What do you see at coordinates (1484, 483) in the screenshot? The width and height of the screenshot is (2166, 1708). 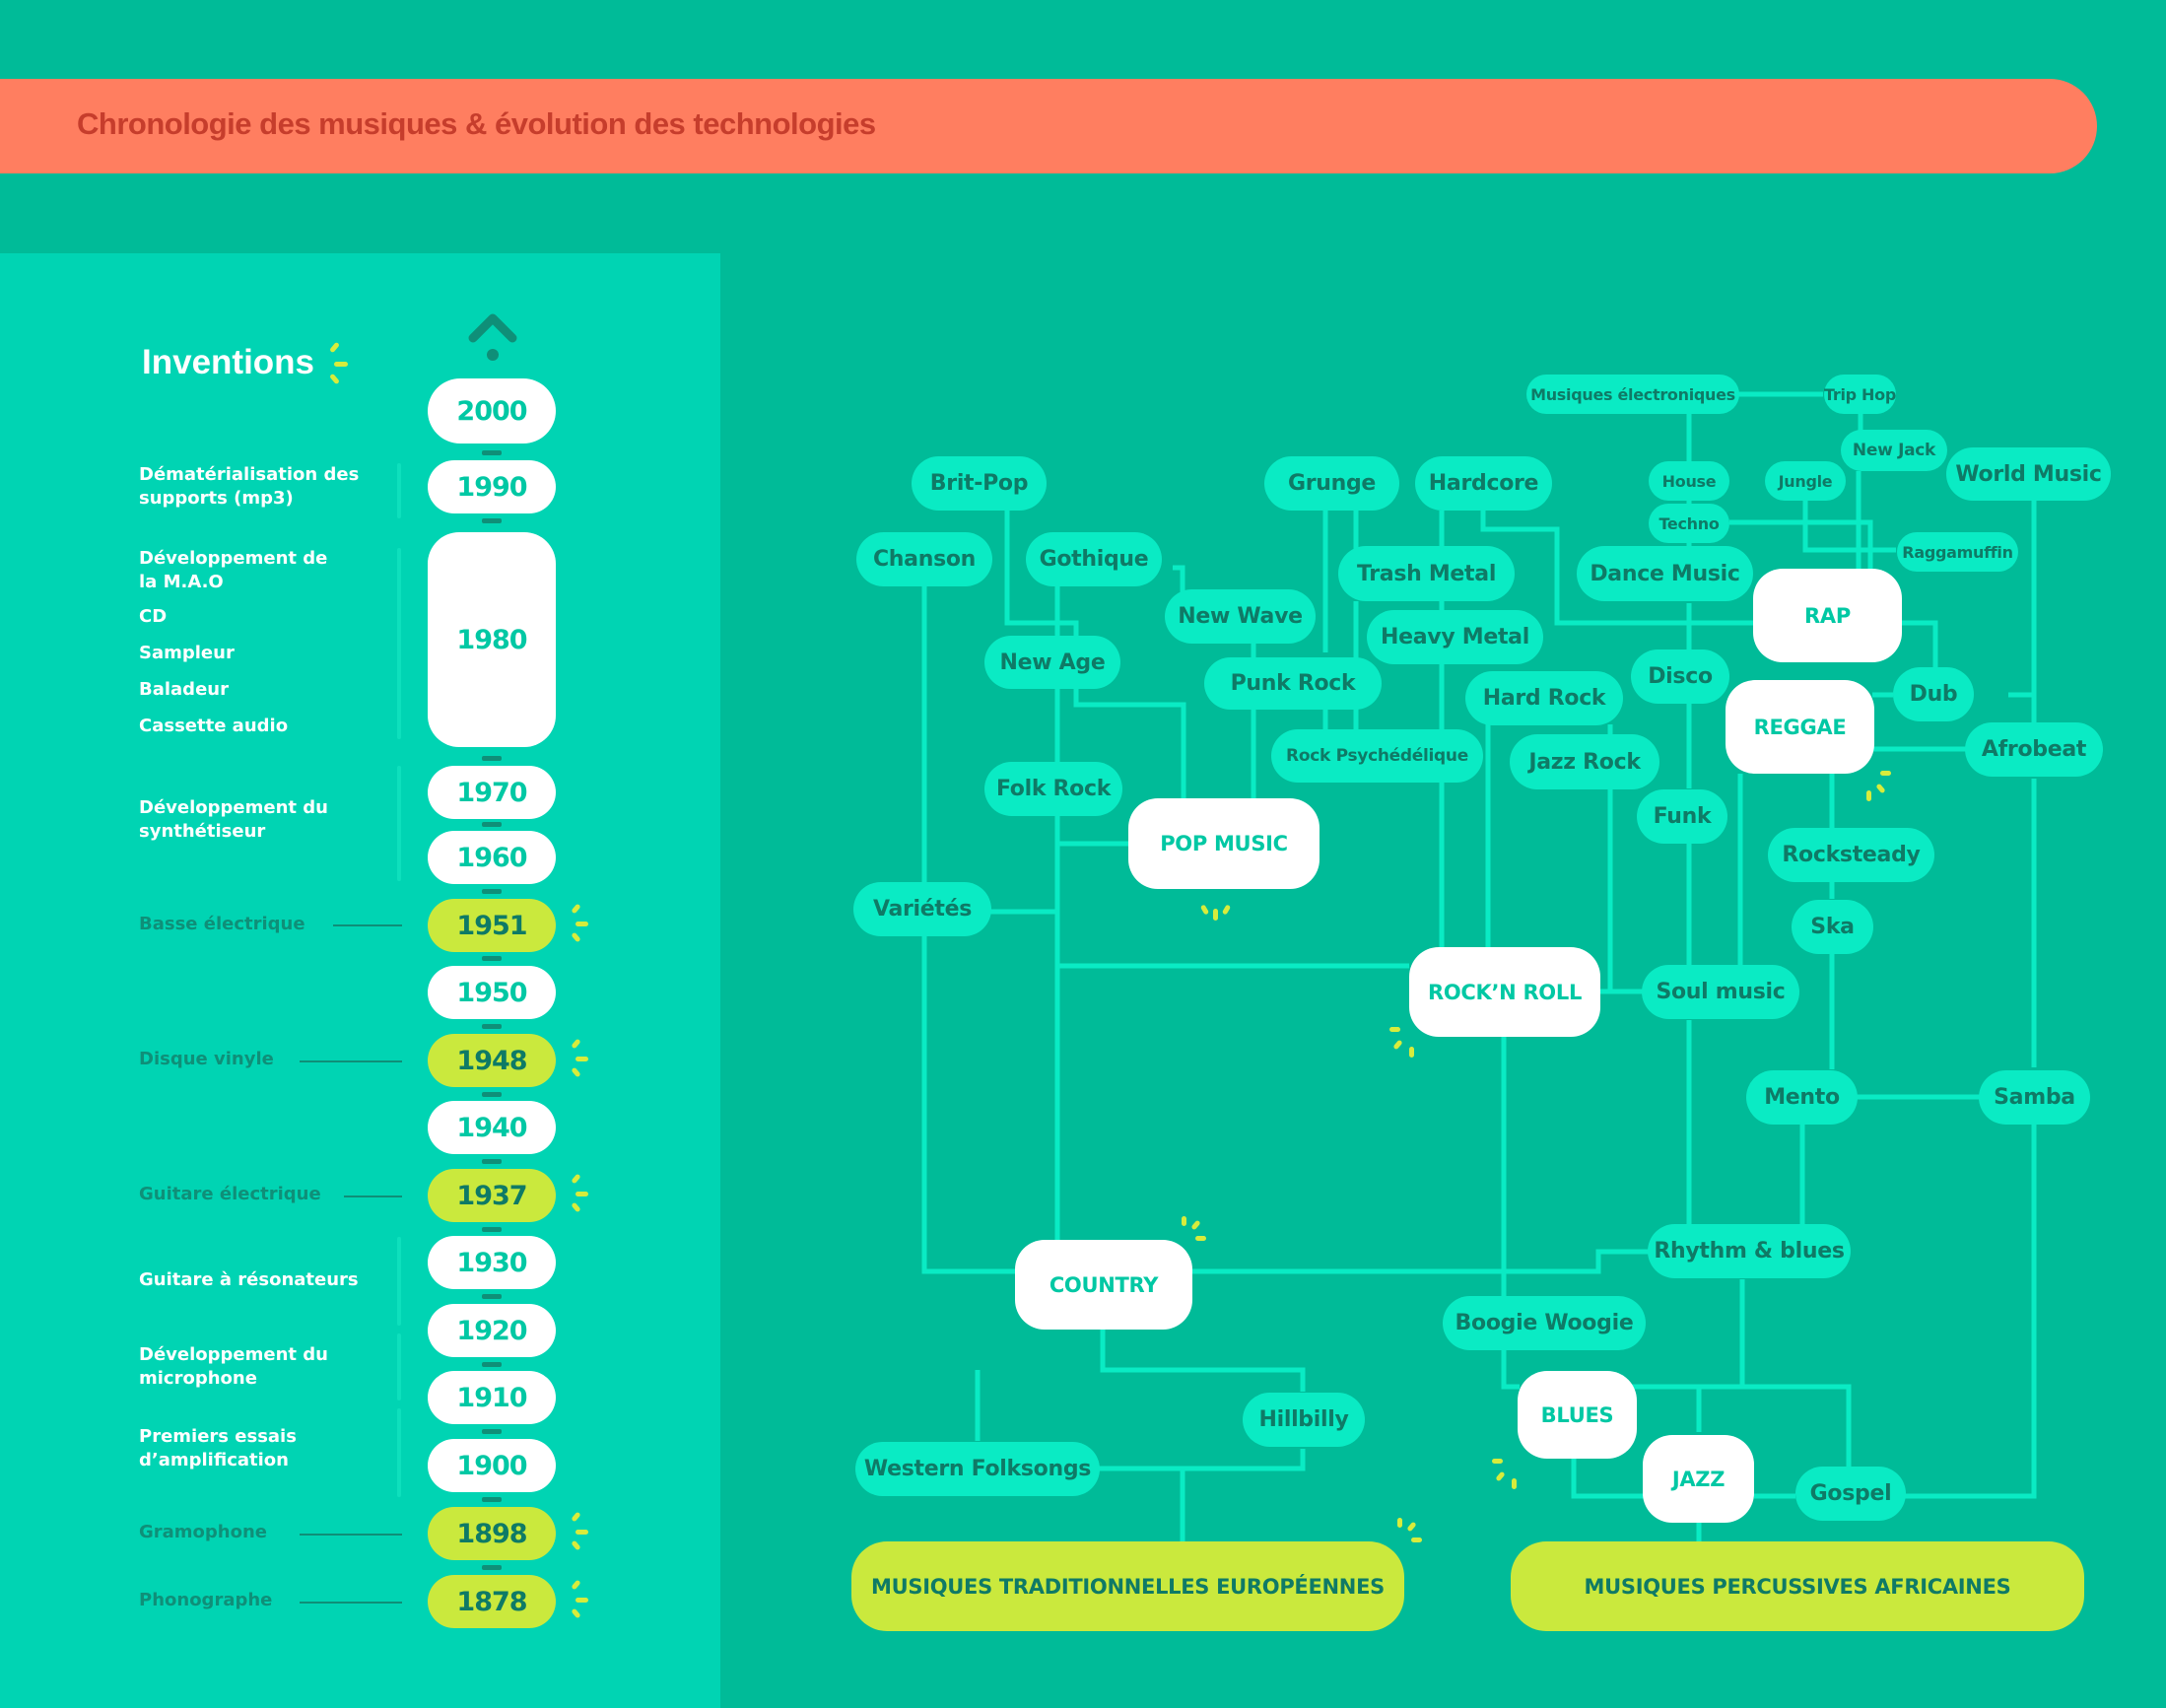 I see `node-hardcore: Hardcore` at bounding box center [1484, 483].